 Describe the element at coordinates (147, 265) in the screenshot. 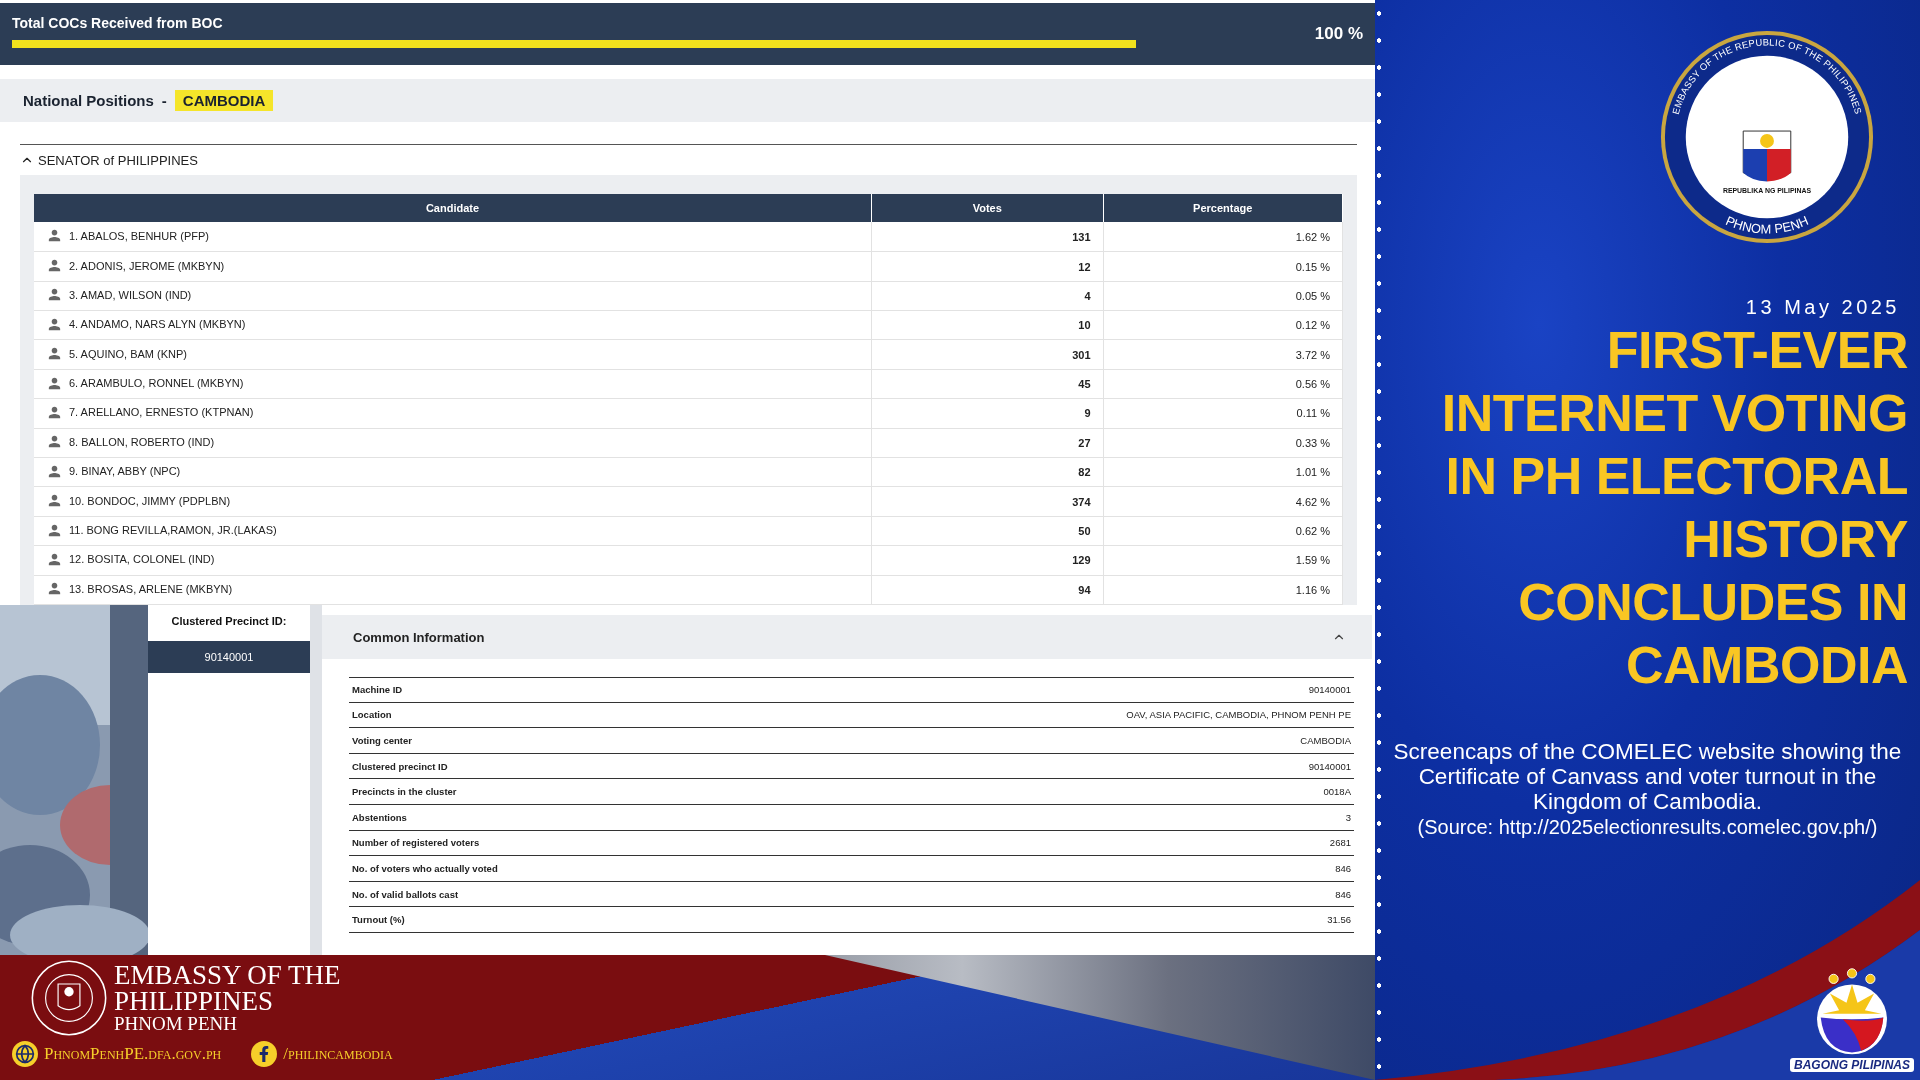

I see `candidate-name: 2. ADONIS, JEROME (MKBYN)` at that location.